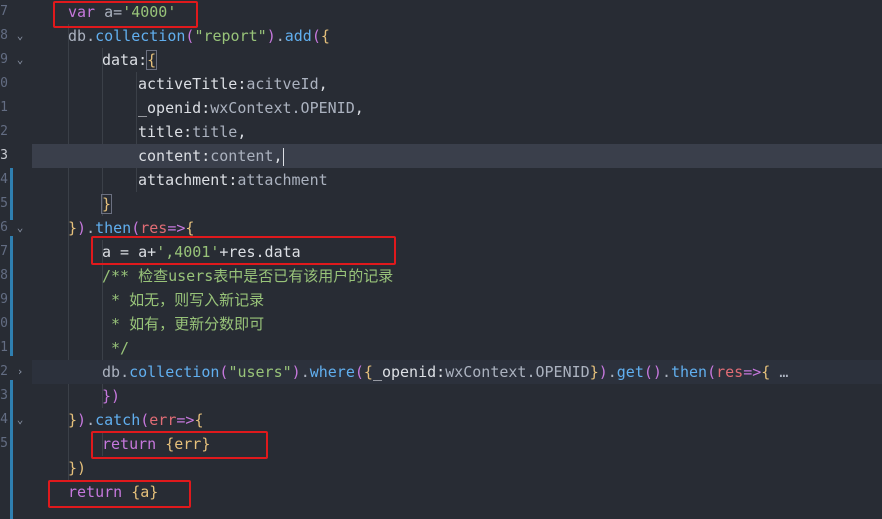  What do you see at coordinates (163, 420) in the screenshot?
I see `parameter: err` at bounding box center [163, 420].